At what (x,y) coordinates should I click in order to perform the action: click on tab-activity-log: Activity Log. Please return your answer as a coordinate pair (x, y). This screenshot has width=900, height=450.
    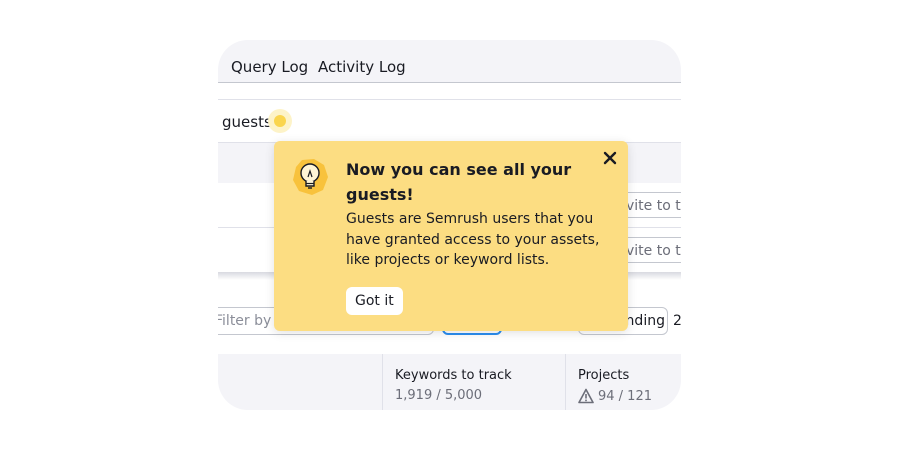
    Looking at the image, I should click on (362, 67).